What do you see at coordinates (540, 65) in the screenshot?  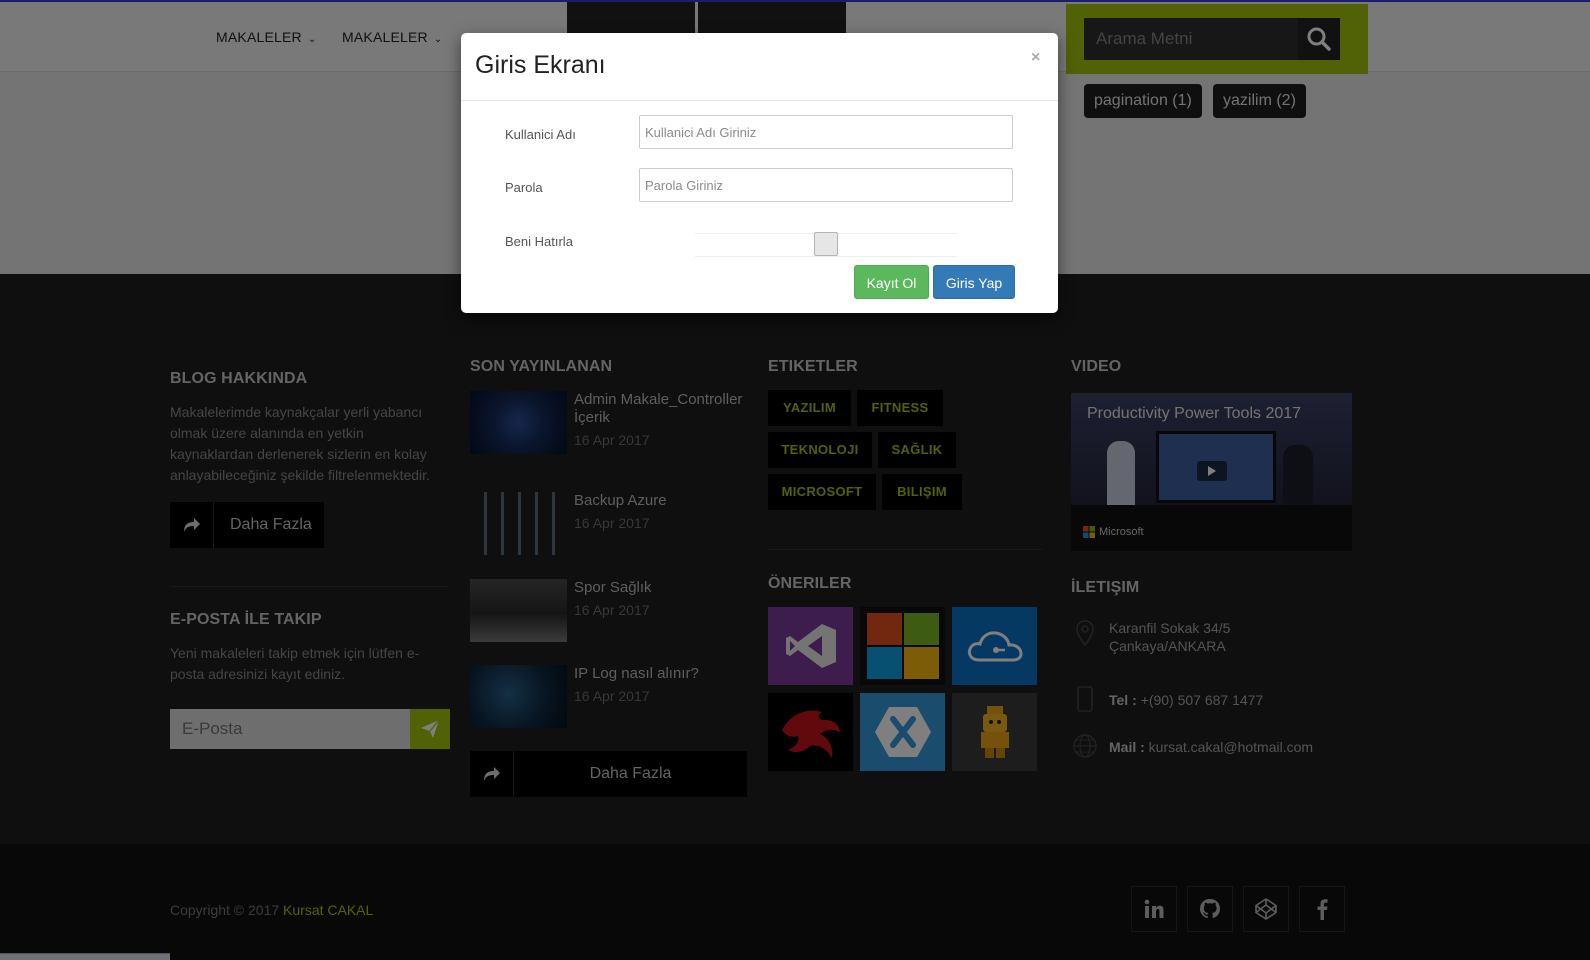 I see `modal-title: Giris Ekranı` at bounding box center [540, 65].